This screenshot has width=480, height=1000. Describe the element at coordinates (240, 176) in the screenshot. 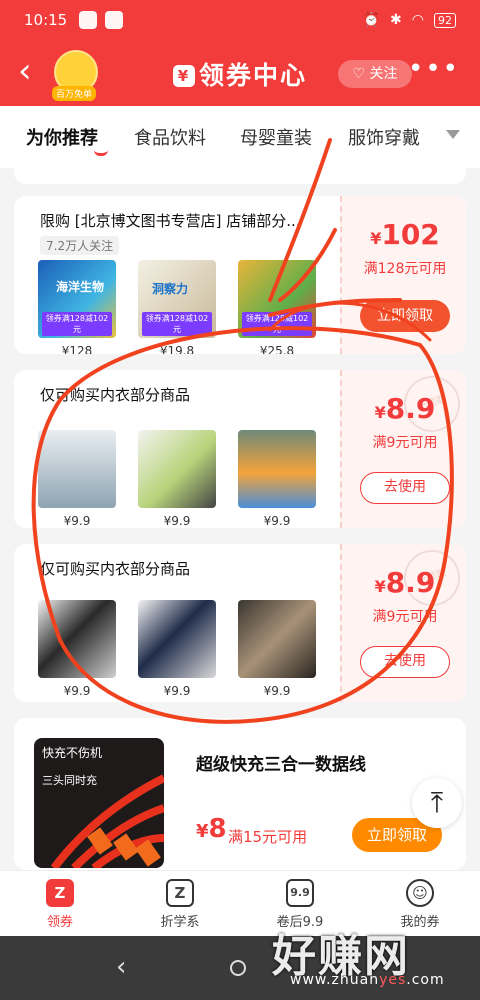

I see `previous-card-edge` at that location.